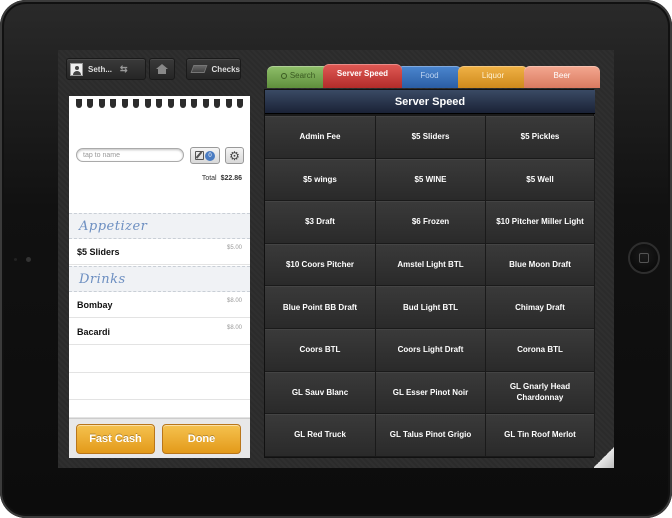 This screenshot has width=672, height=518. Describe the element at coordinates (124, 68) in the screenshot. I see `transfer-icon: ⇆` at that location.